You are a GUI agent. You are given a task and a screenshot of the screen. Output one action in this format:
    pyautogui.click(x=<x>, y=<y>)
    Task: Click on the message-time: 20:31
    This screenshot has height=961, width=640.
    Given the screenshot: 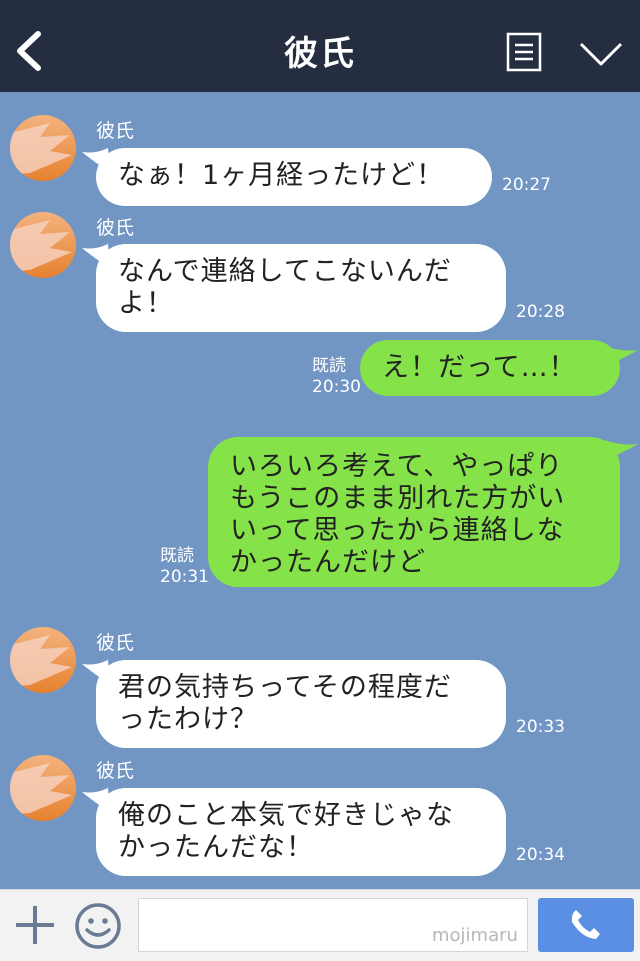 What is the action you would take?
    pyautogui.click(x=184, y=577)
    